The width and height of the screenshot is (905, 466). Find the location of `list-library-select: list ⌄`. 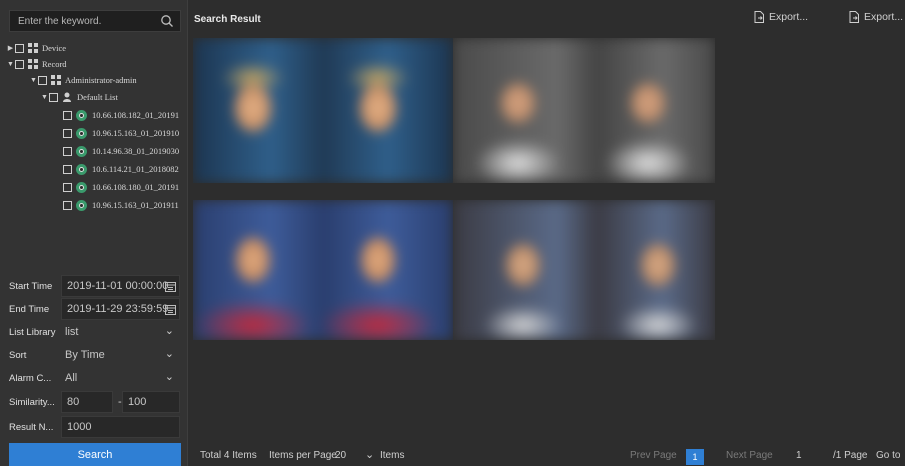

list-library-select: list ⌄ is located at coordinates (119, 332).